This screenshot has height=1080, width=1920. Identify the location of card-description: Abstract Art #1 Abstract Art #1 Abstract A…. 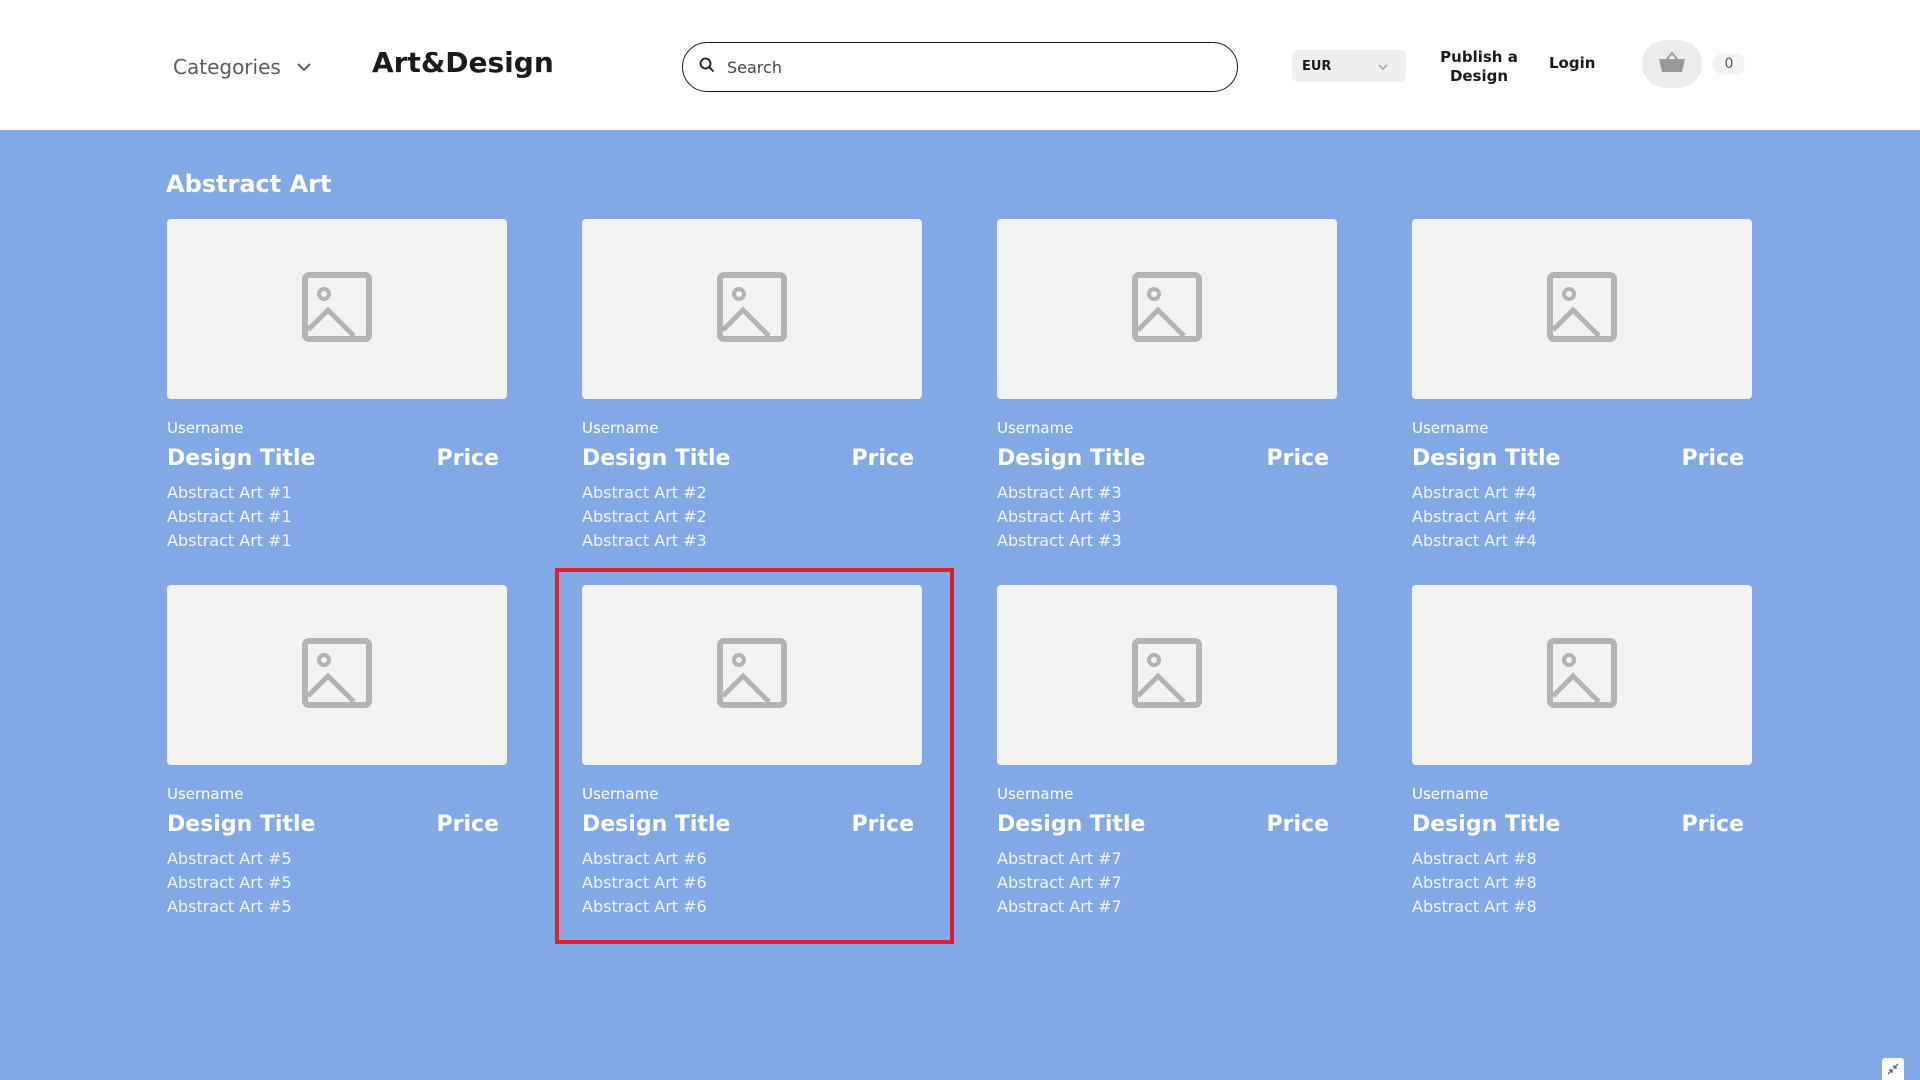
(337, 517).